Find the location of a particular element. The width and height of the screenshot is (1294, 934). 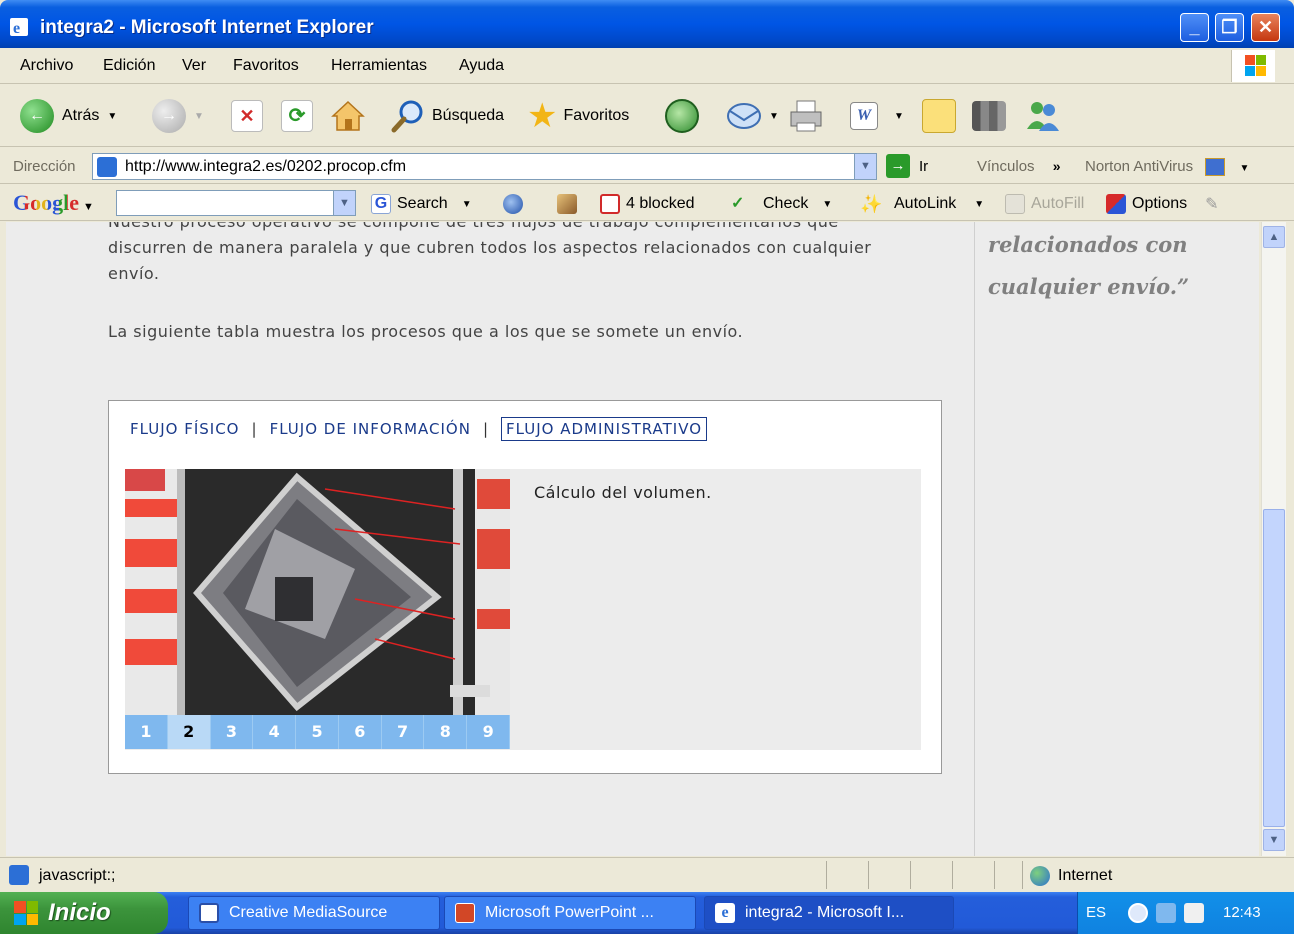

links-button: Vínculos » is located at coordinates (1019, 166).